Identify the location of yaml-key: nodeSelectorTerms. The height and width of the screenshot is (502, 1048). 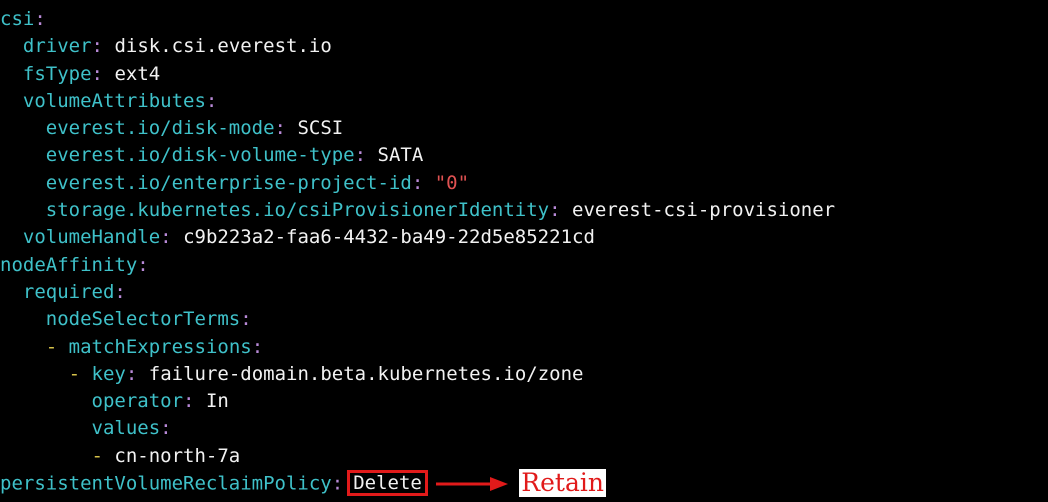
(143, 319).